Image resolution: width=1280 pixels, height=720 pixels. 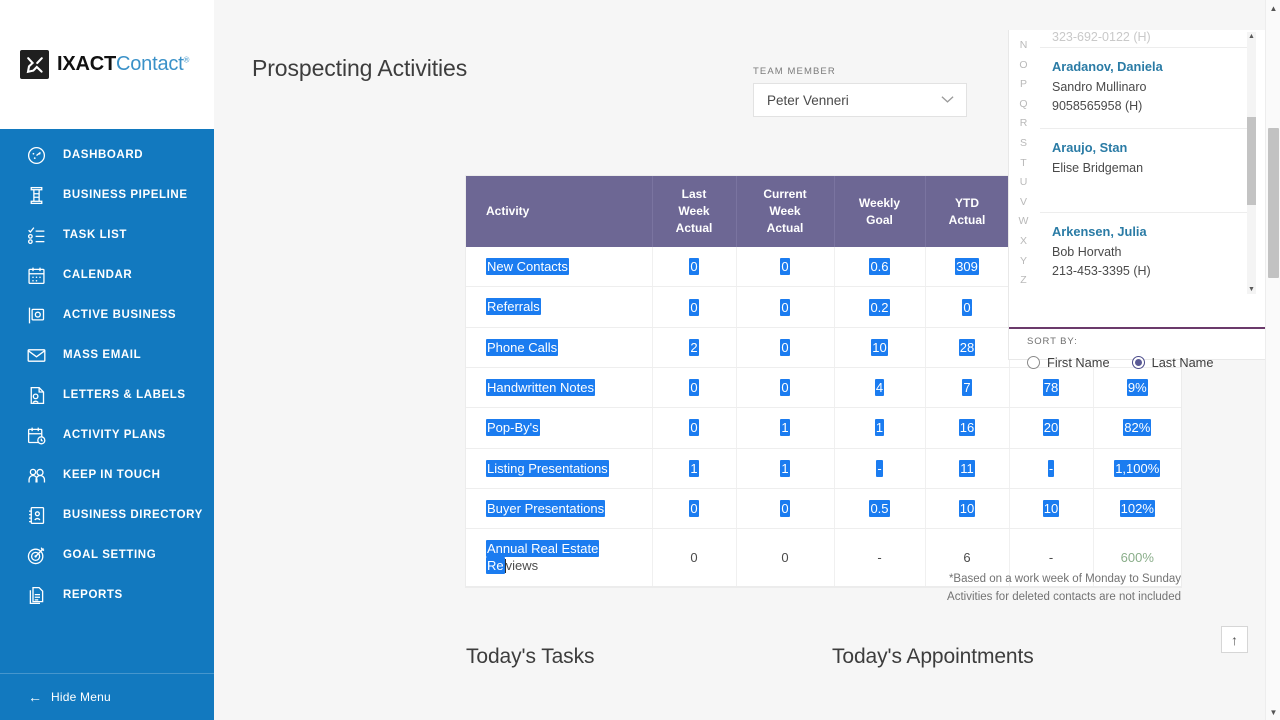 I want to click on sidebar-item-label: GOAL SETTING, so click(x=110, y=555).